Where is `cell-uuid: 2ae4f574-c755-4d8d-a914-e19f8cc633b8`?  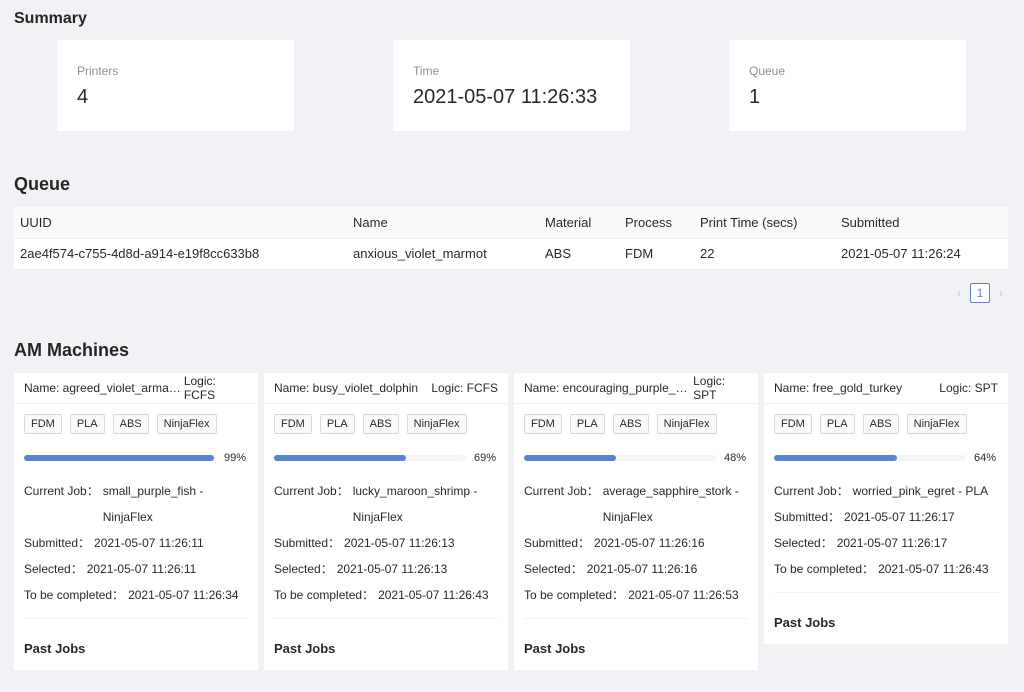
cell-uuid: 2ae4f574-c755-4d8d-a914-e19f8cc633b8 is located at coordinates (180, 254).